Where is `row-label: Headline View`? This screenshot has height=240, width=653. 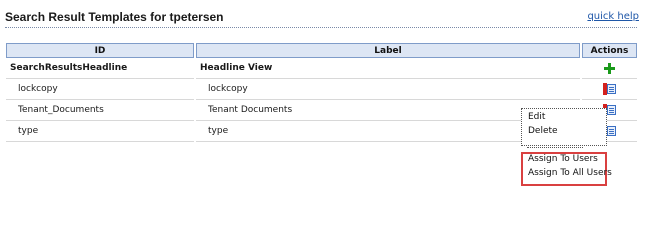 row-label: Headline View is located at coordinates (388, 68).